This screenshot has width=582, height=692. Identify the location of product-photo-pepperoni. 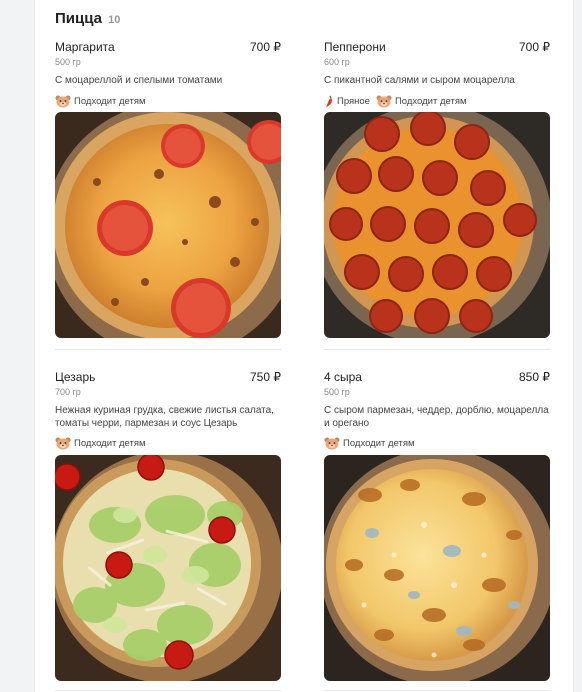
(437, 225).